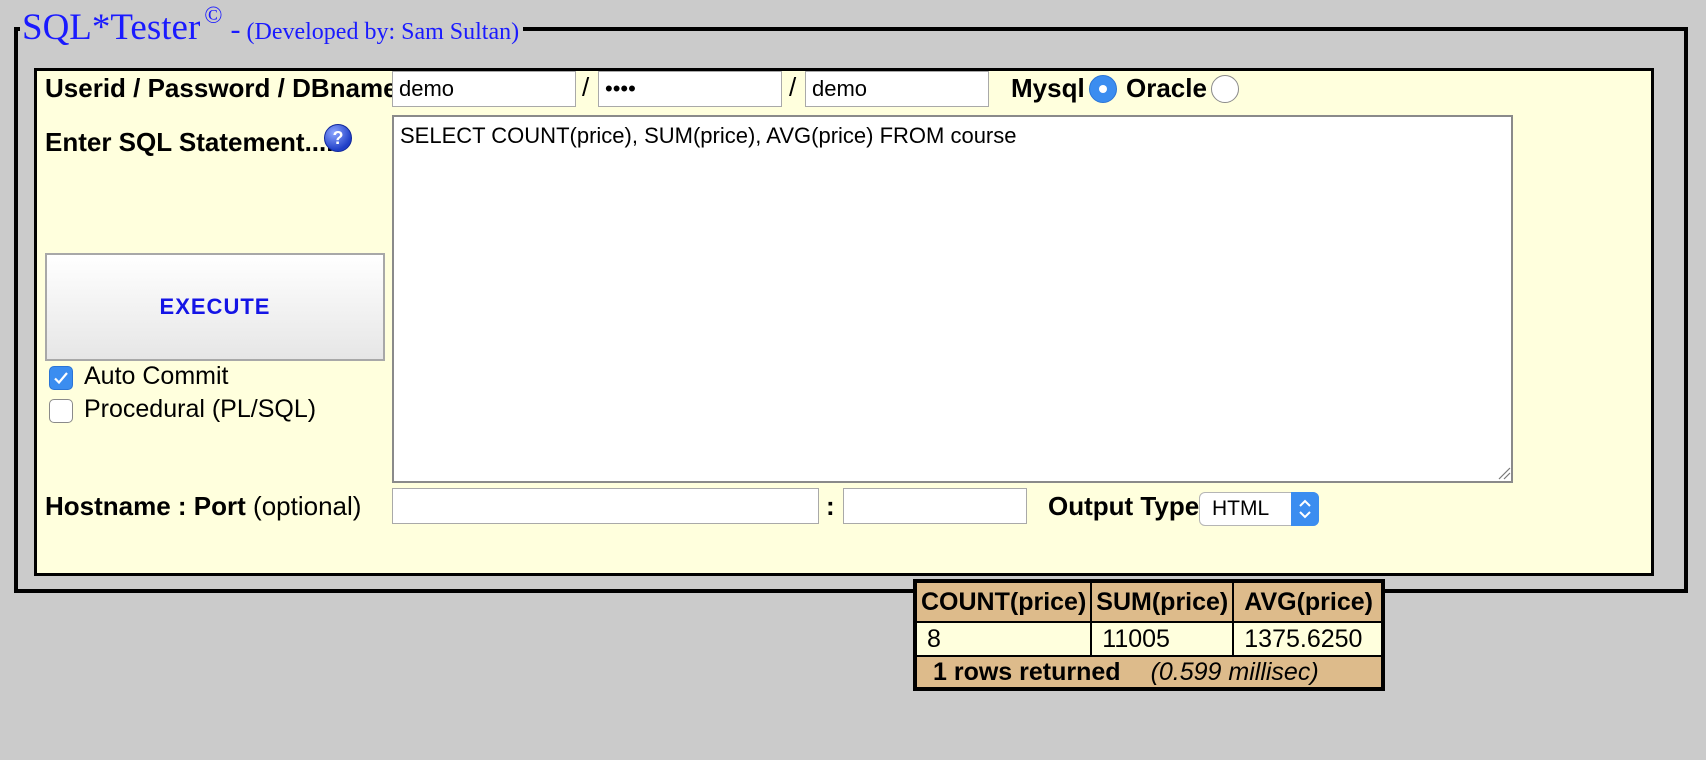 Image resolution: width=1706 pixels, height=760 pixels. Describe the element at coordinates (1308, 639) in the screenshot. I see `table-cell: 1375.6250` at that location.